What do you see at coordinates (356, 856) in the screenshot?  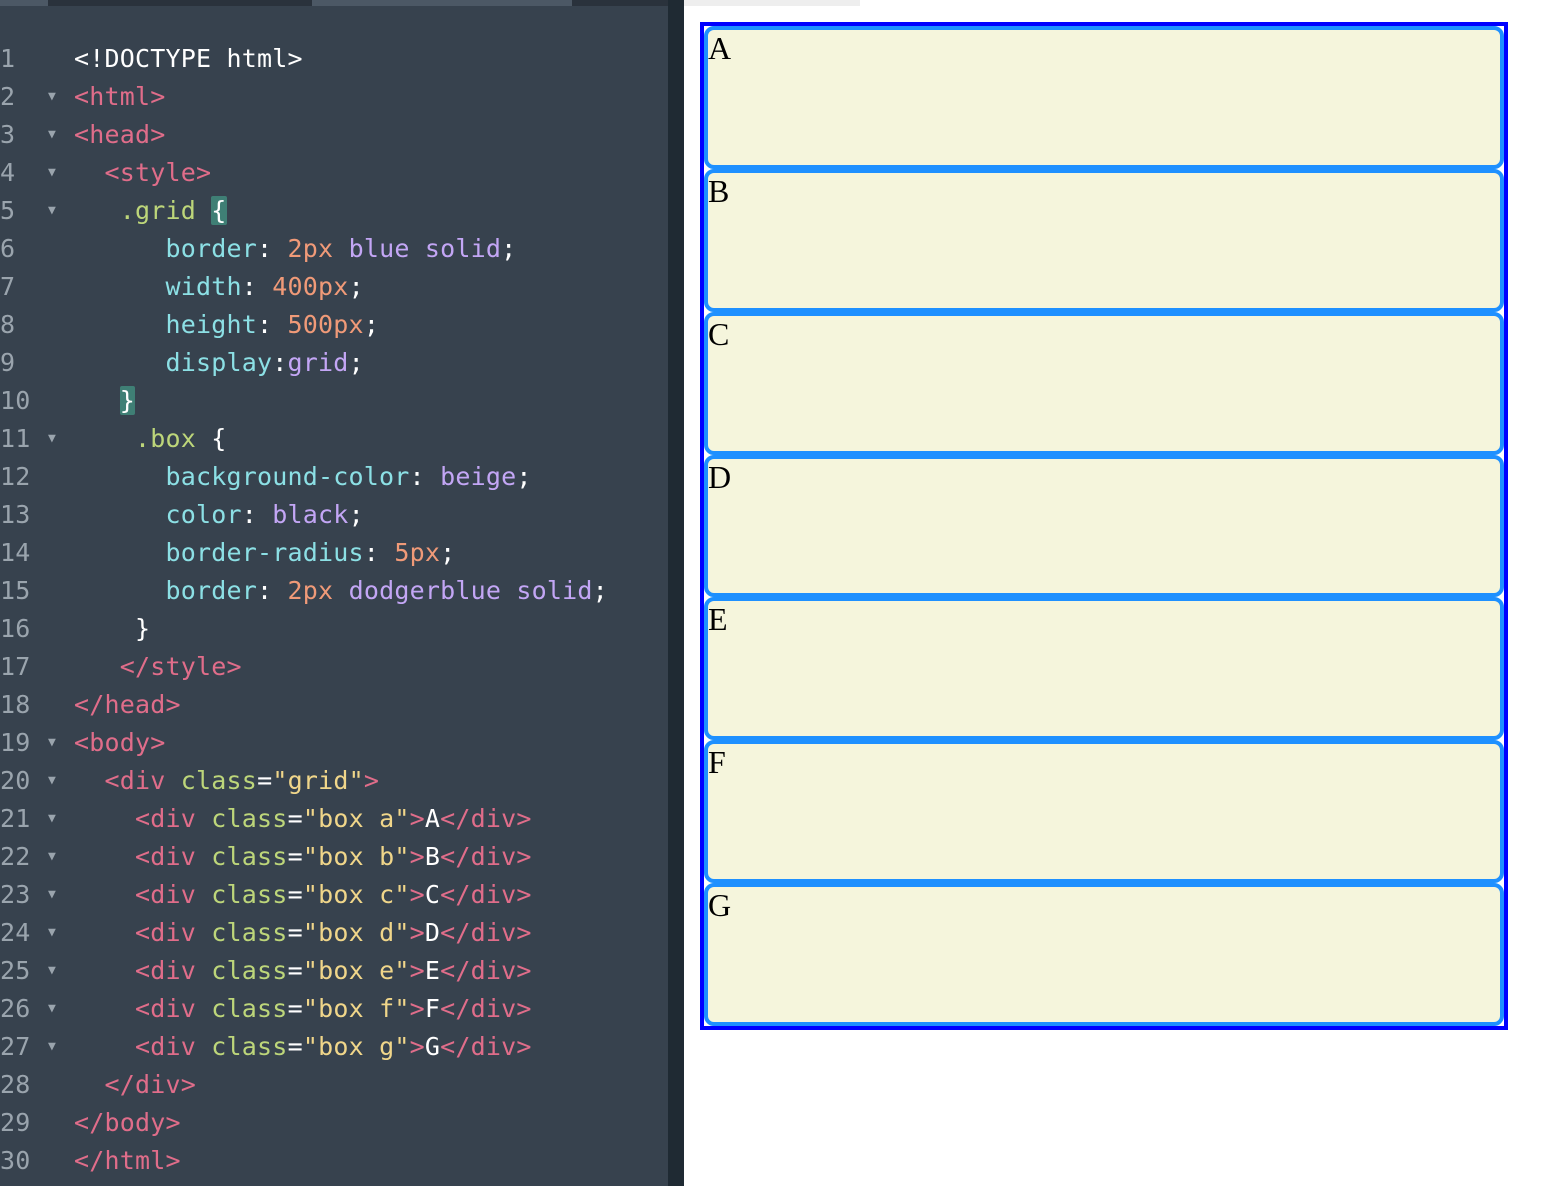 I see `code-token: "box b"` at bounding box center [356, 856].